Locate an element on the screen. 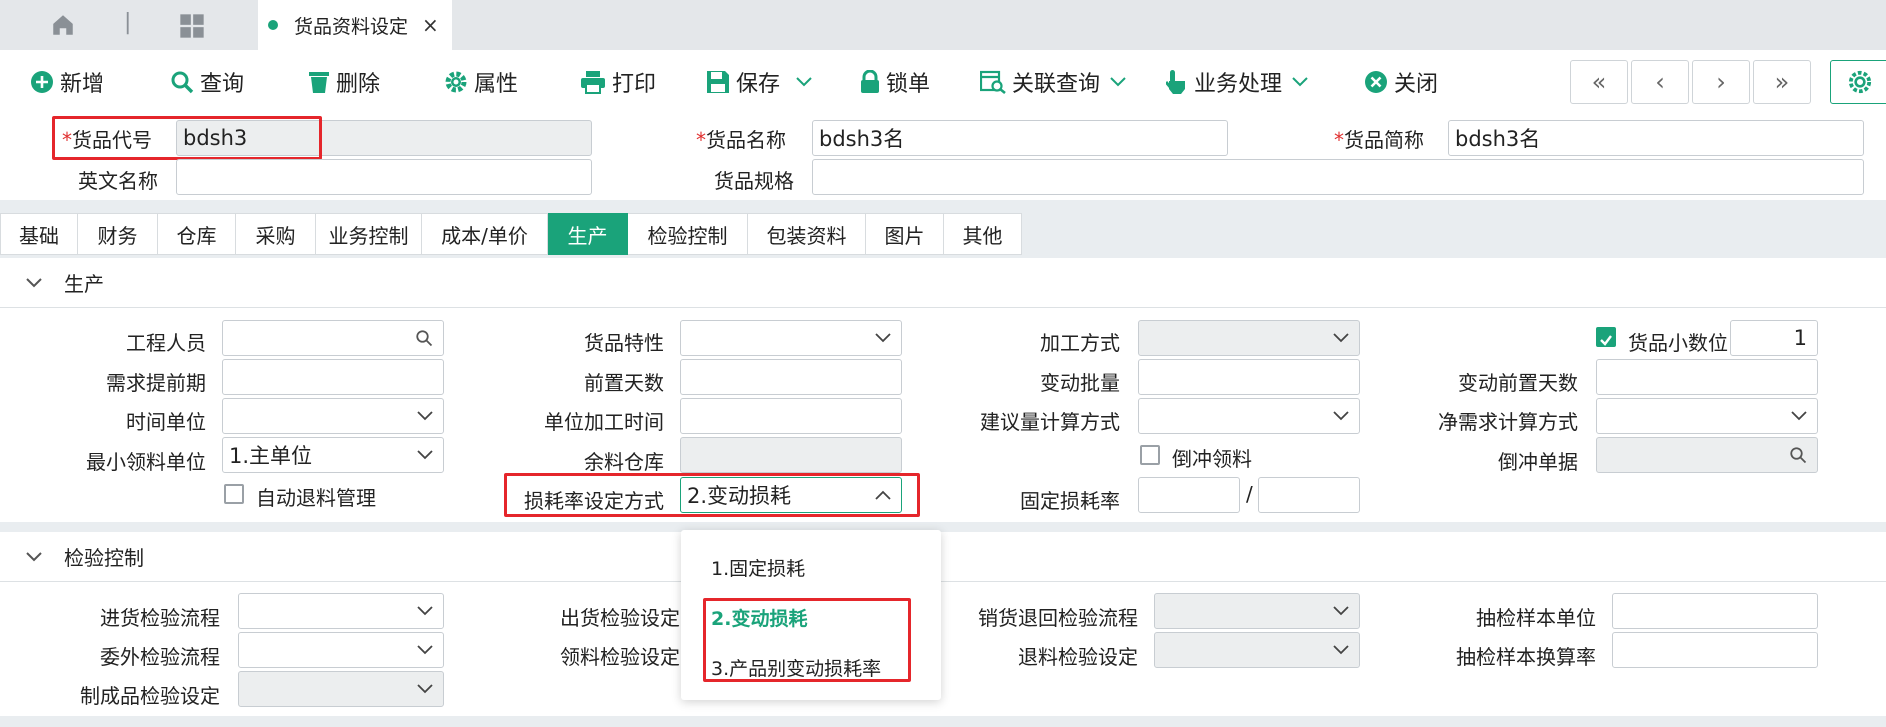 Image resolution: width=1886 pixels, height=727 pixels. surplus-warehouse-field is located at coordinates (791, 455).